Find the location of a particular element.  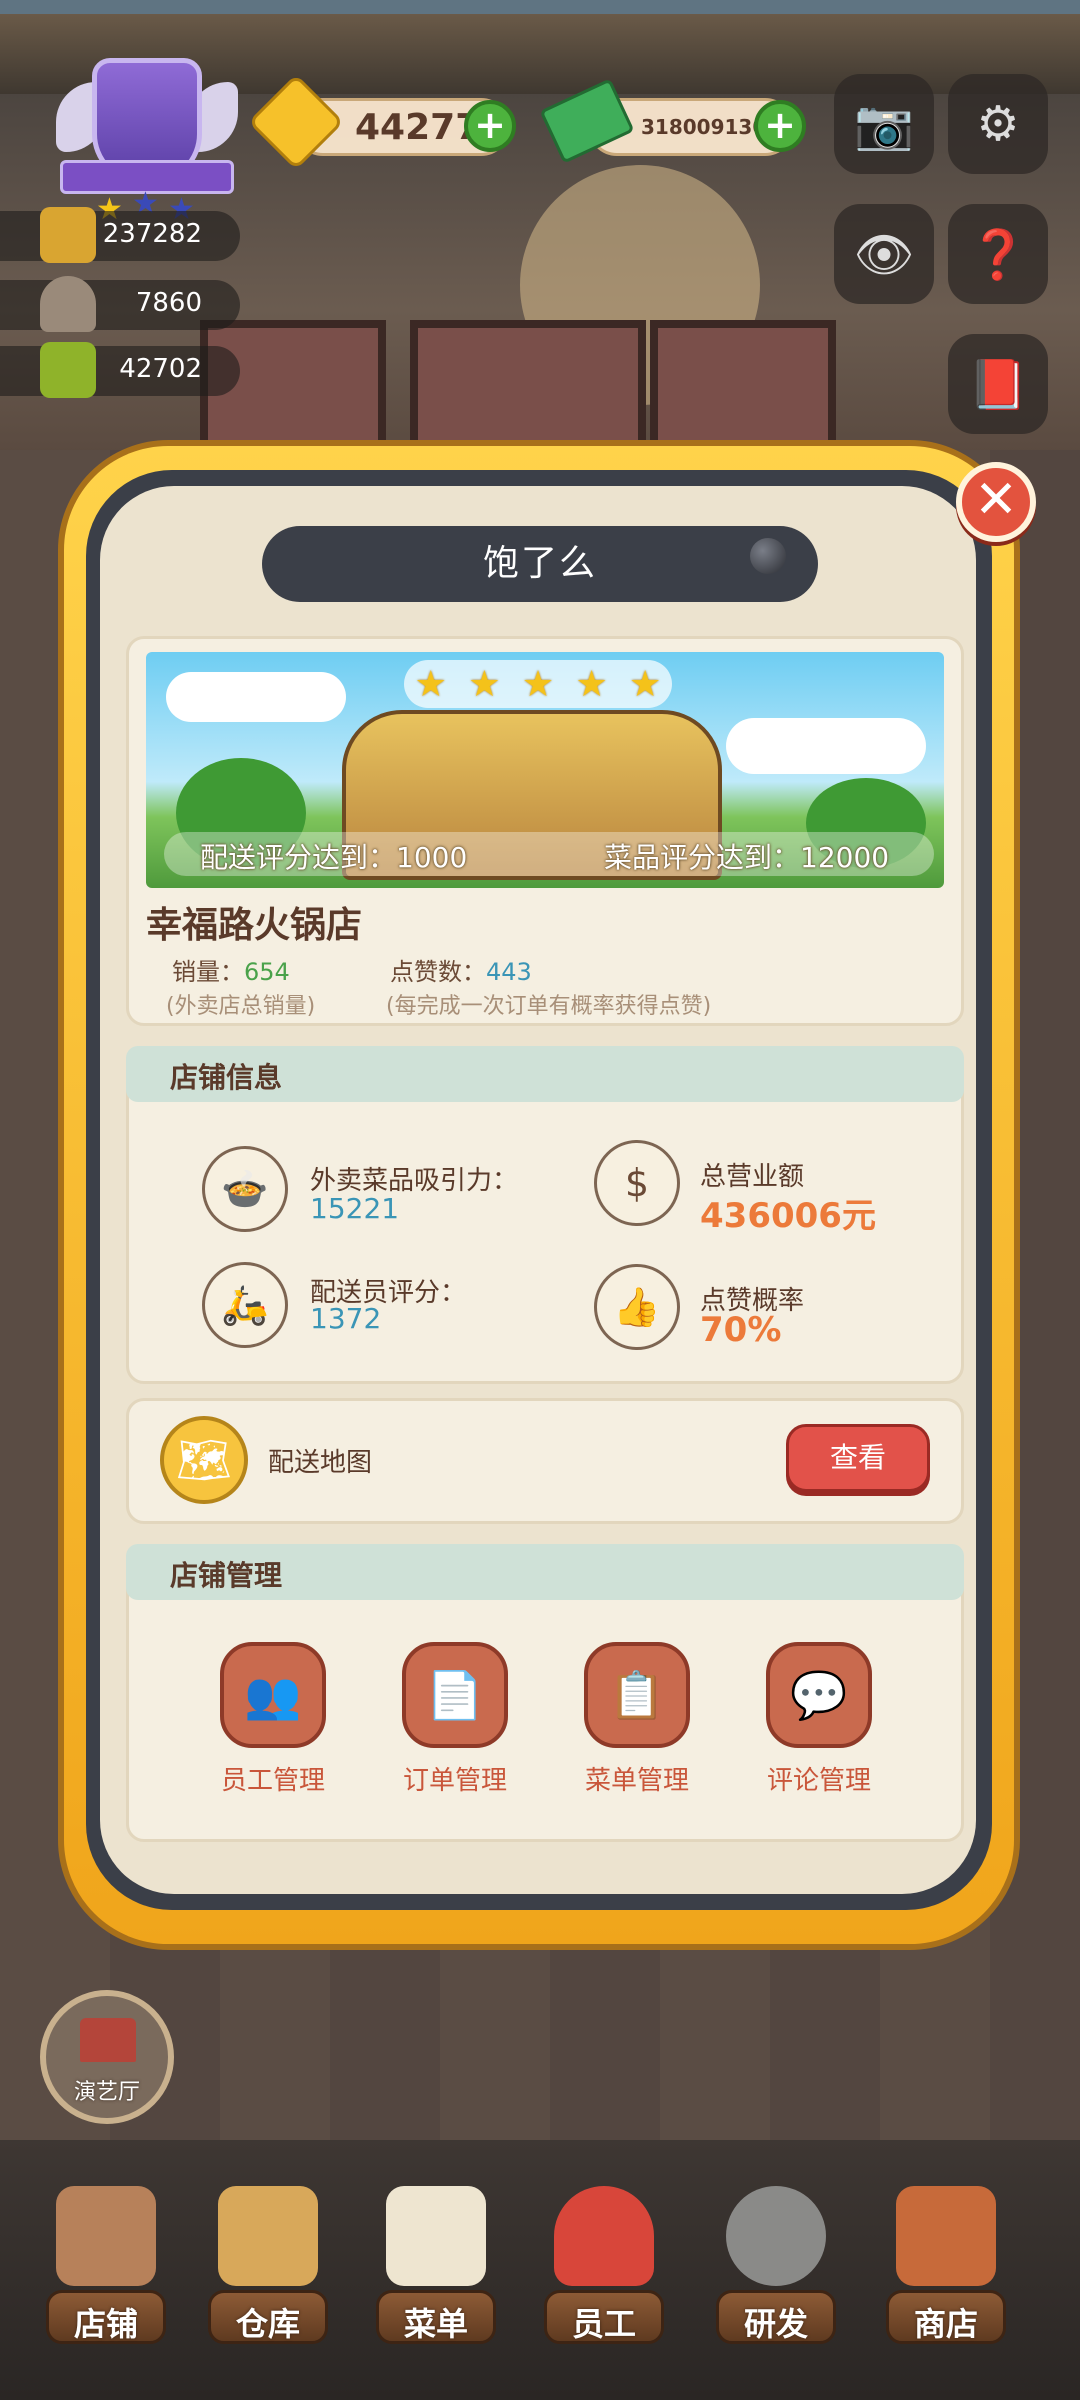

nav-plaque: 菜单 is located at coordinates (436, 2317).